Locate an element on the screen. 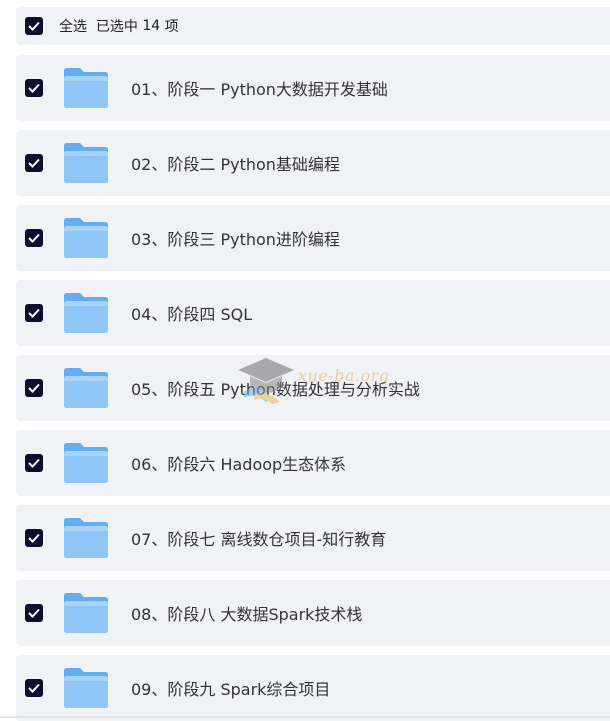 This screenshot has height=721, width=610. file-row: 01、阶段一 Python大数据开发基础 is located at coordinates (313, 88).